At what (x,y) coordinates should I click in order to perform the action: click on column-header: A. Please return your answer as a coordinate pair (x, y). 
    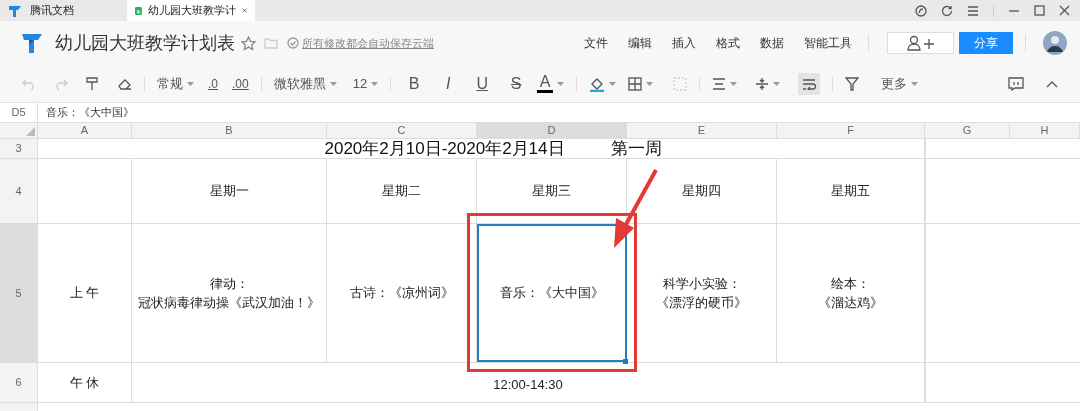
    Looking at the image, I should click on (85, 130).